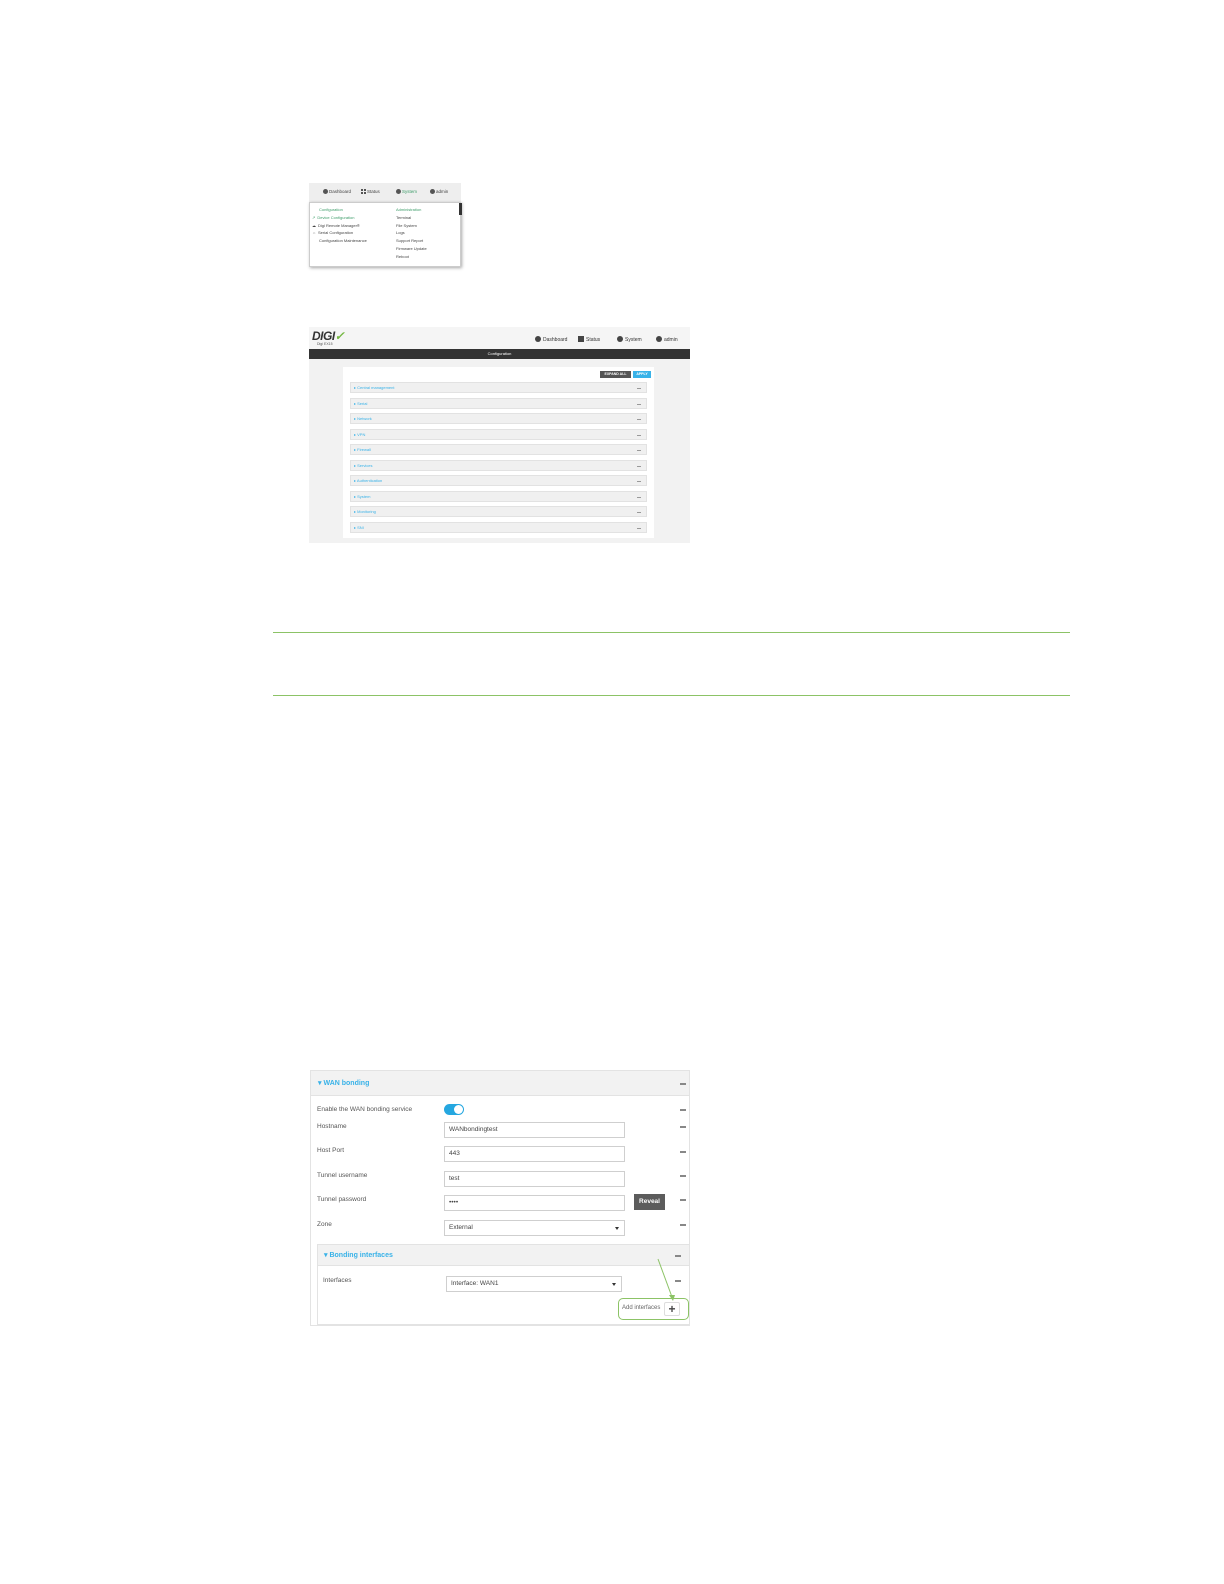 This screenshot has height=1584, width=1224. I want to click on menu-item-remote-manager: ☁ Digi Remote Manager®, so click(339, 226).